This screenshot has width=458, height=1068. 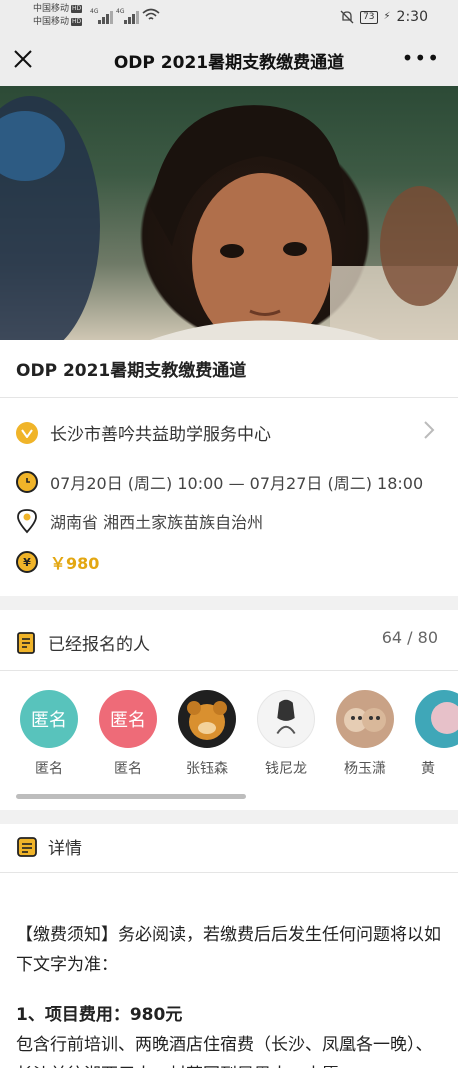 I want to click on fee-heading: 1、项目费用：980元, so click(x=99, y=1015).